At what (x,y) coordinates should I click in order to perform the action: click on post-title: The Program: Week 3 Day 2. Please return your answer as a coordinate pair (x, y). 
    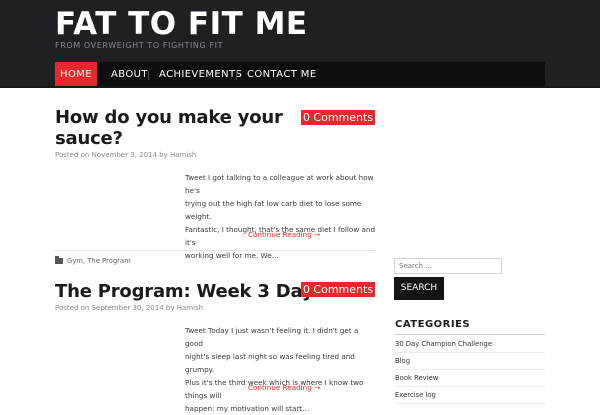
    Looking at the image, I should click on (193, 291).